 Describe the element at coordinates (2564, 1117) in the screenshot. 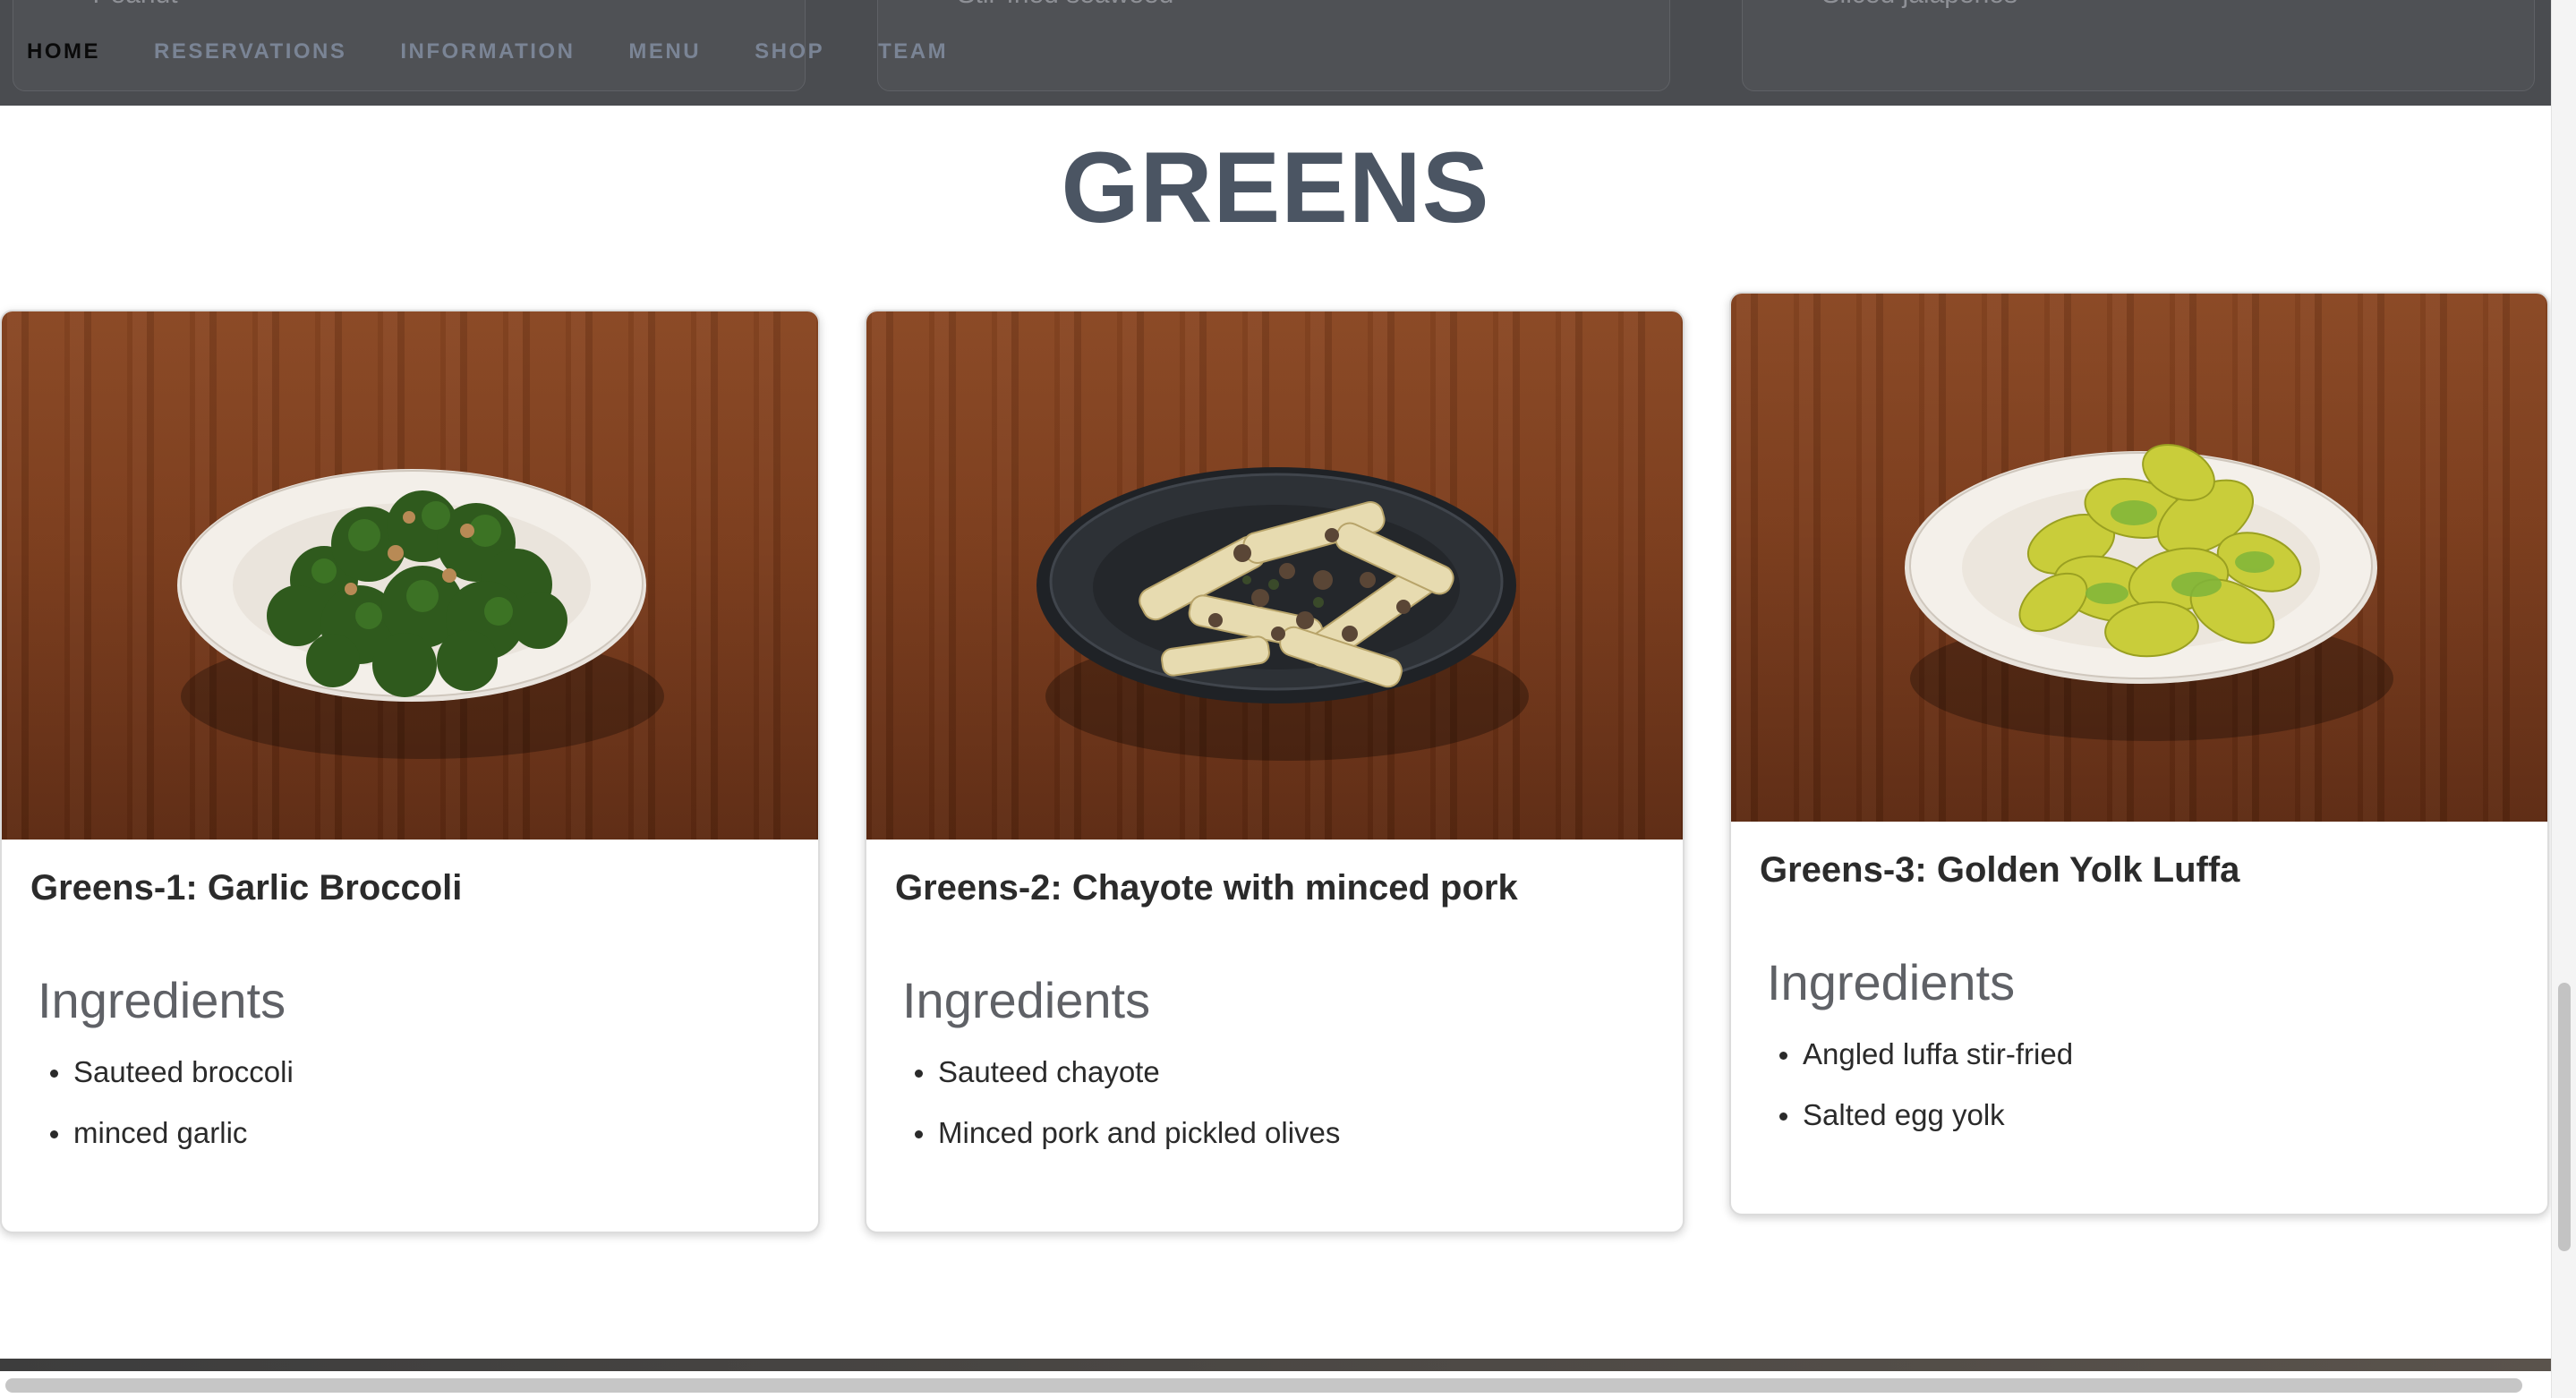

I see `vertical-scrollbar-thumb` at that location.